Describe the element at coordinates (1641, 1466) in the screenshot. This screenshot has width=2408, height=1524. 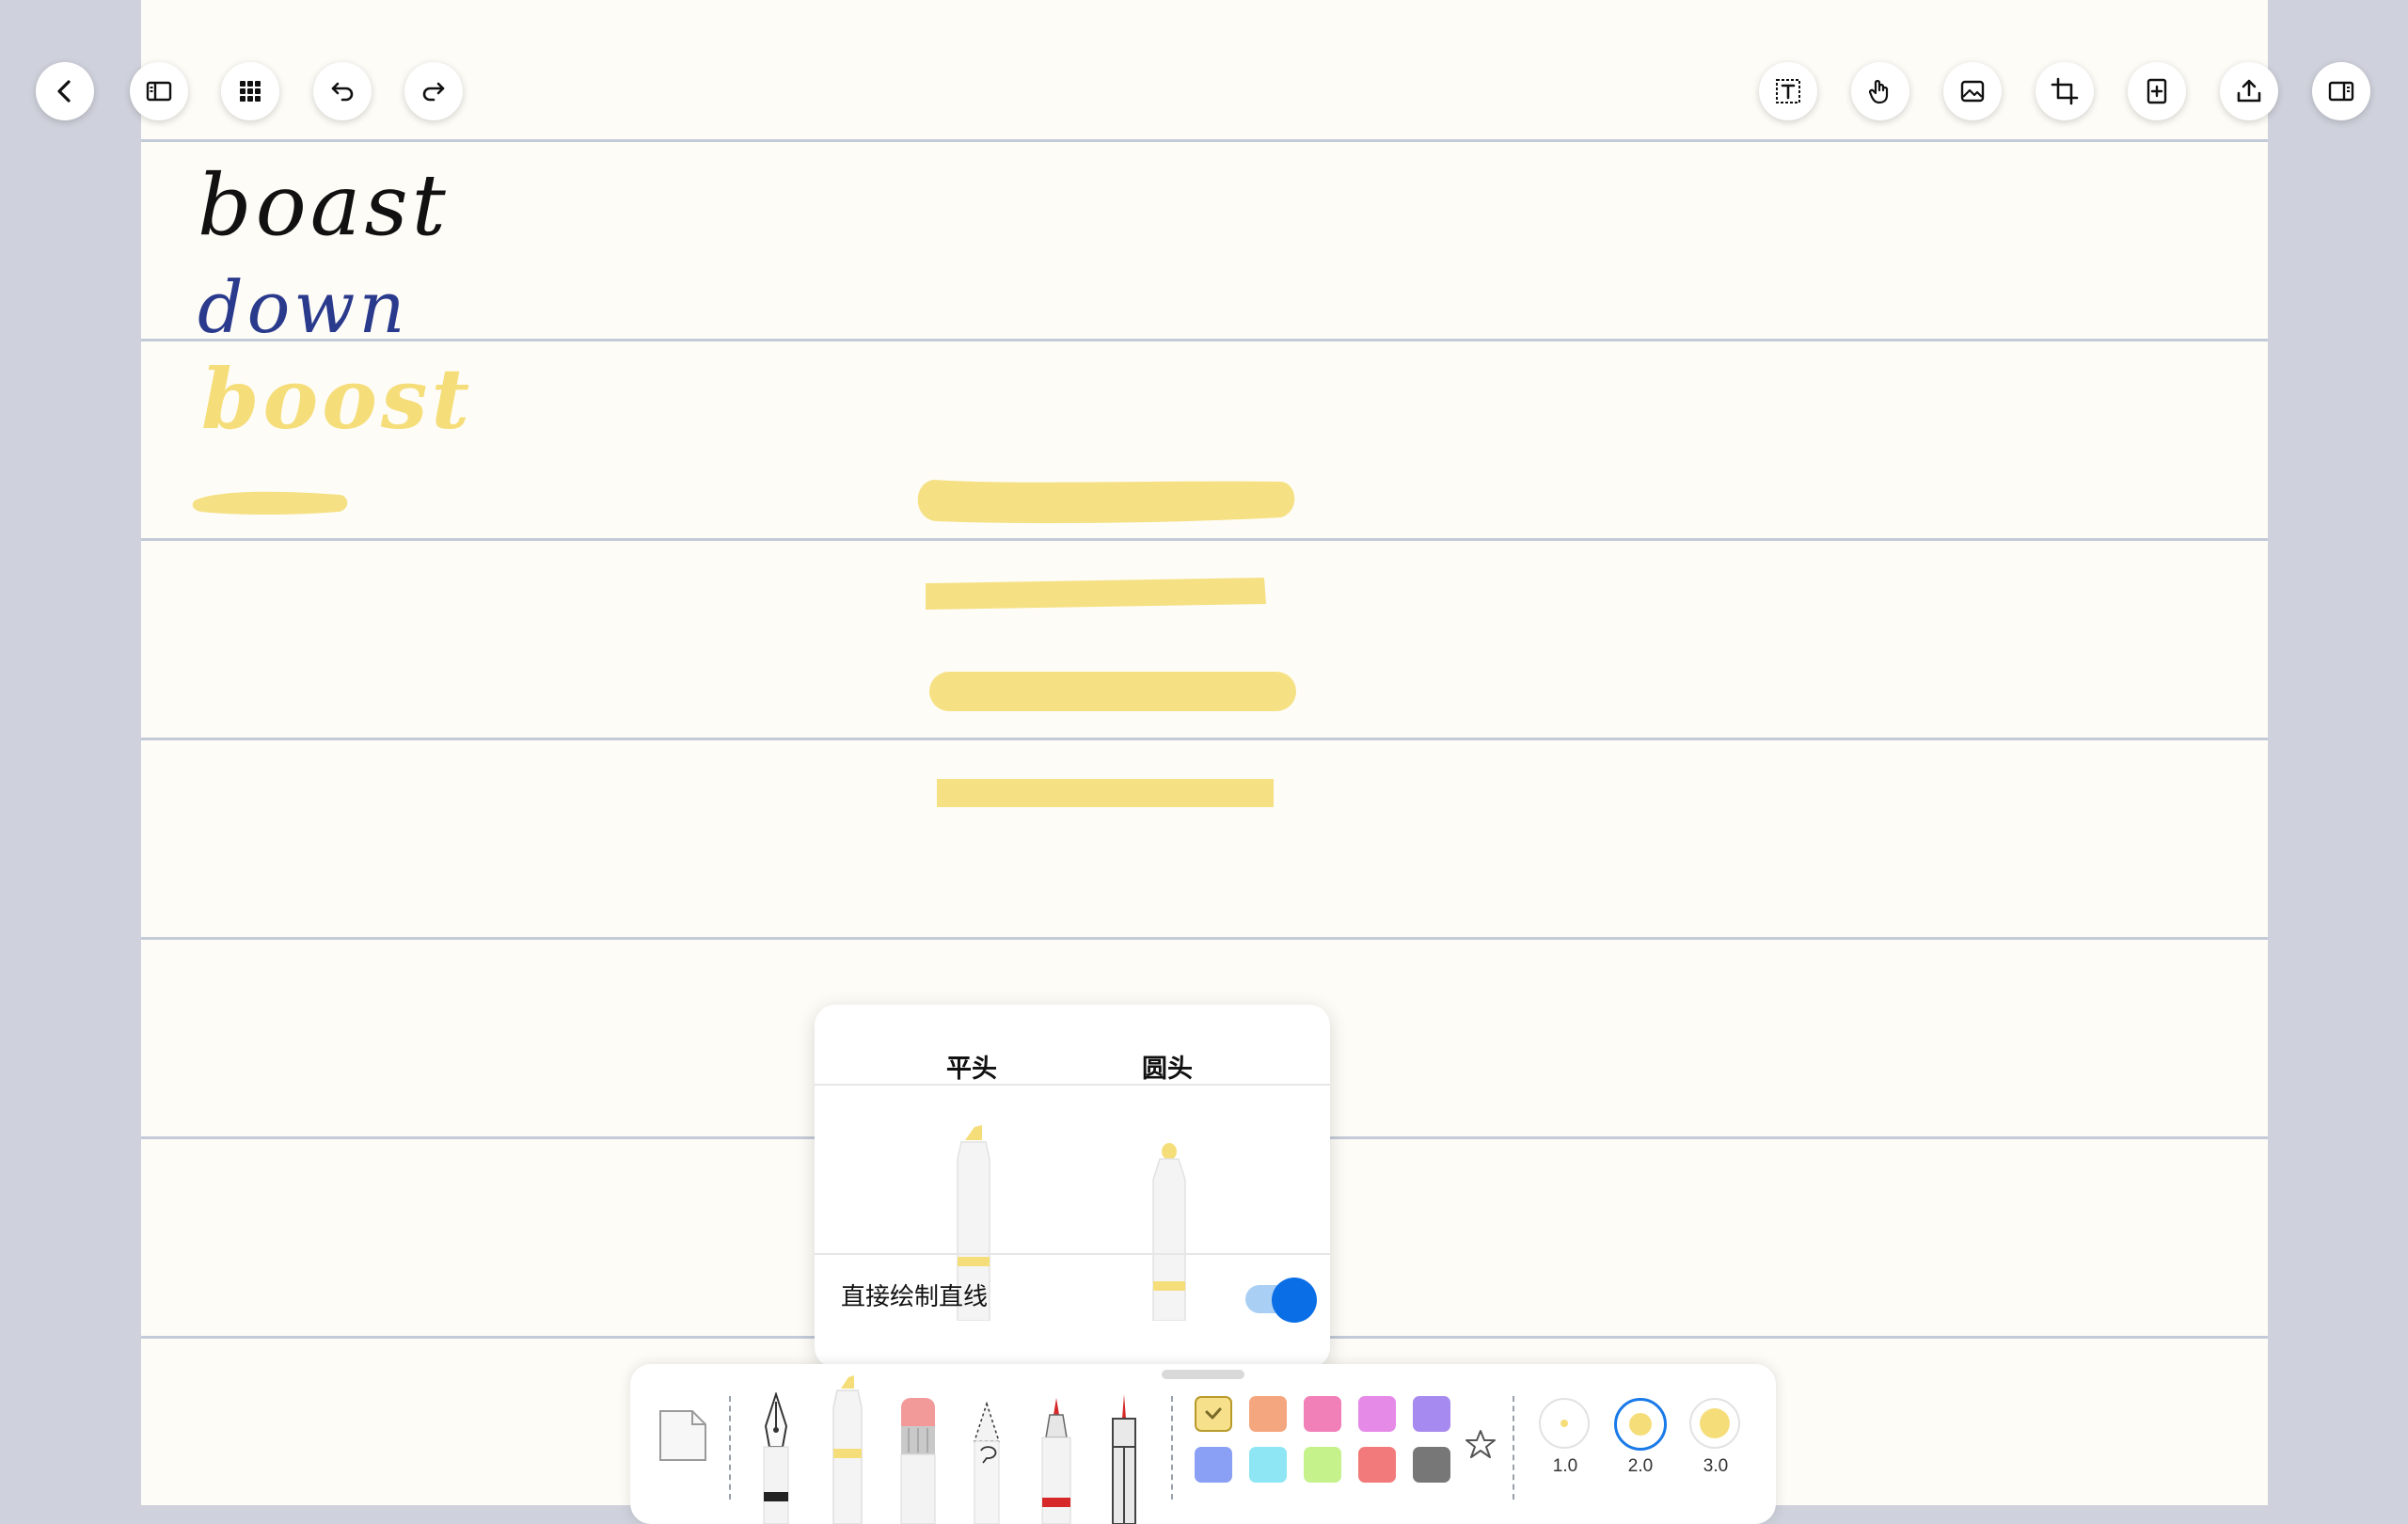
I see `size-label-2: 2.0` at that location.